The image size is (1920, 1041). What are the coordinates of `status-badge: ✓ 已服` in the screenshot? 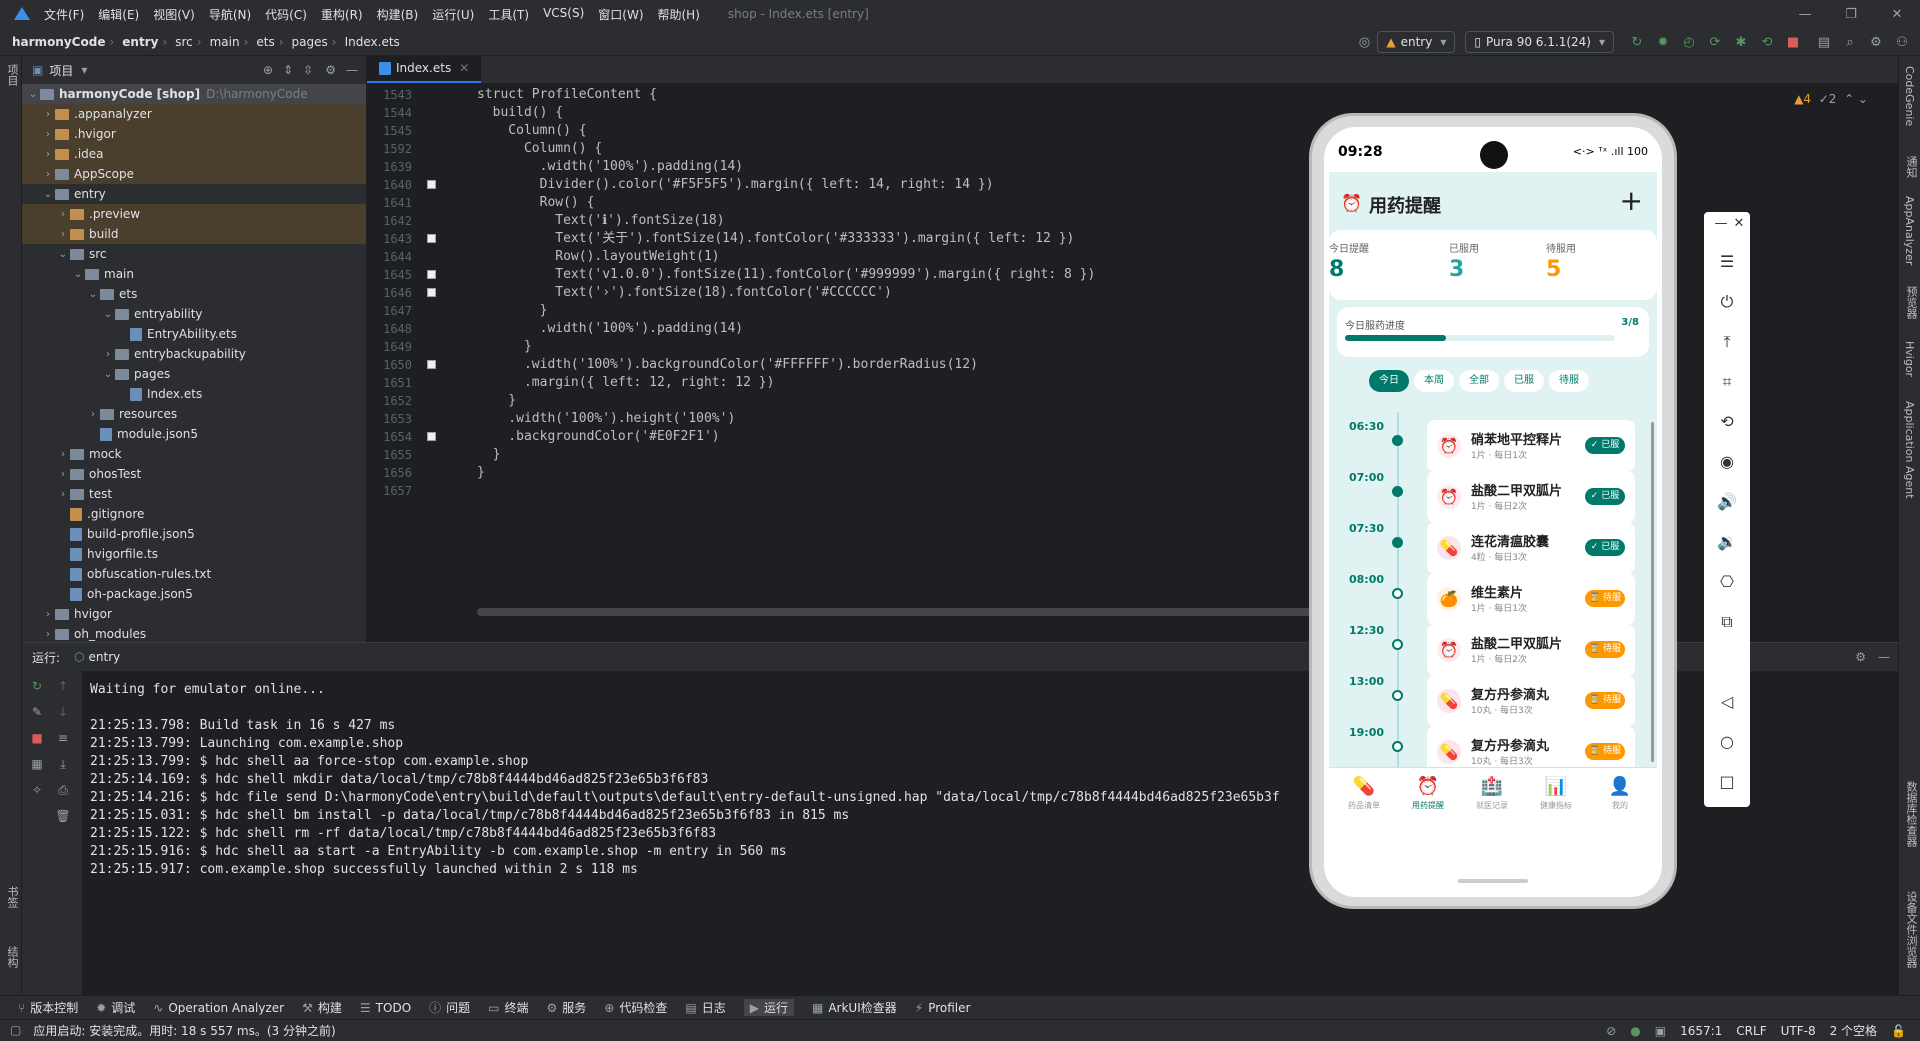 It's located at (1605, 547).